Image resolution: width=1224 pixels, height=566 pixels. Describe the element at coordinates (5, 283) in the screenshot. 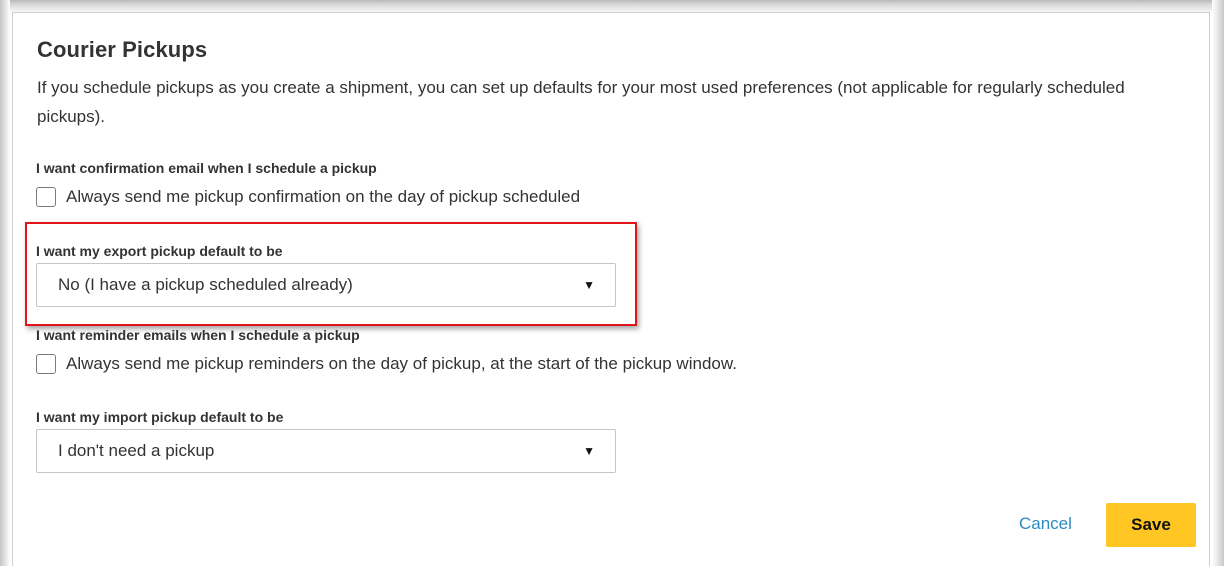

I see `window-shadow-left` at that location.